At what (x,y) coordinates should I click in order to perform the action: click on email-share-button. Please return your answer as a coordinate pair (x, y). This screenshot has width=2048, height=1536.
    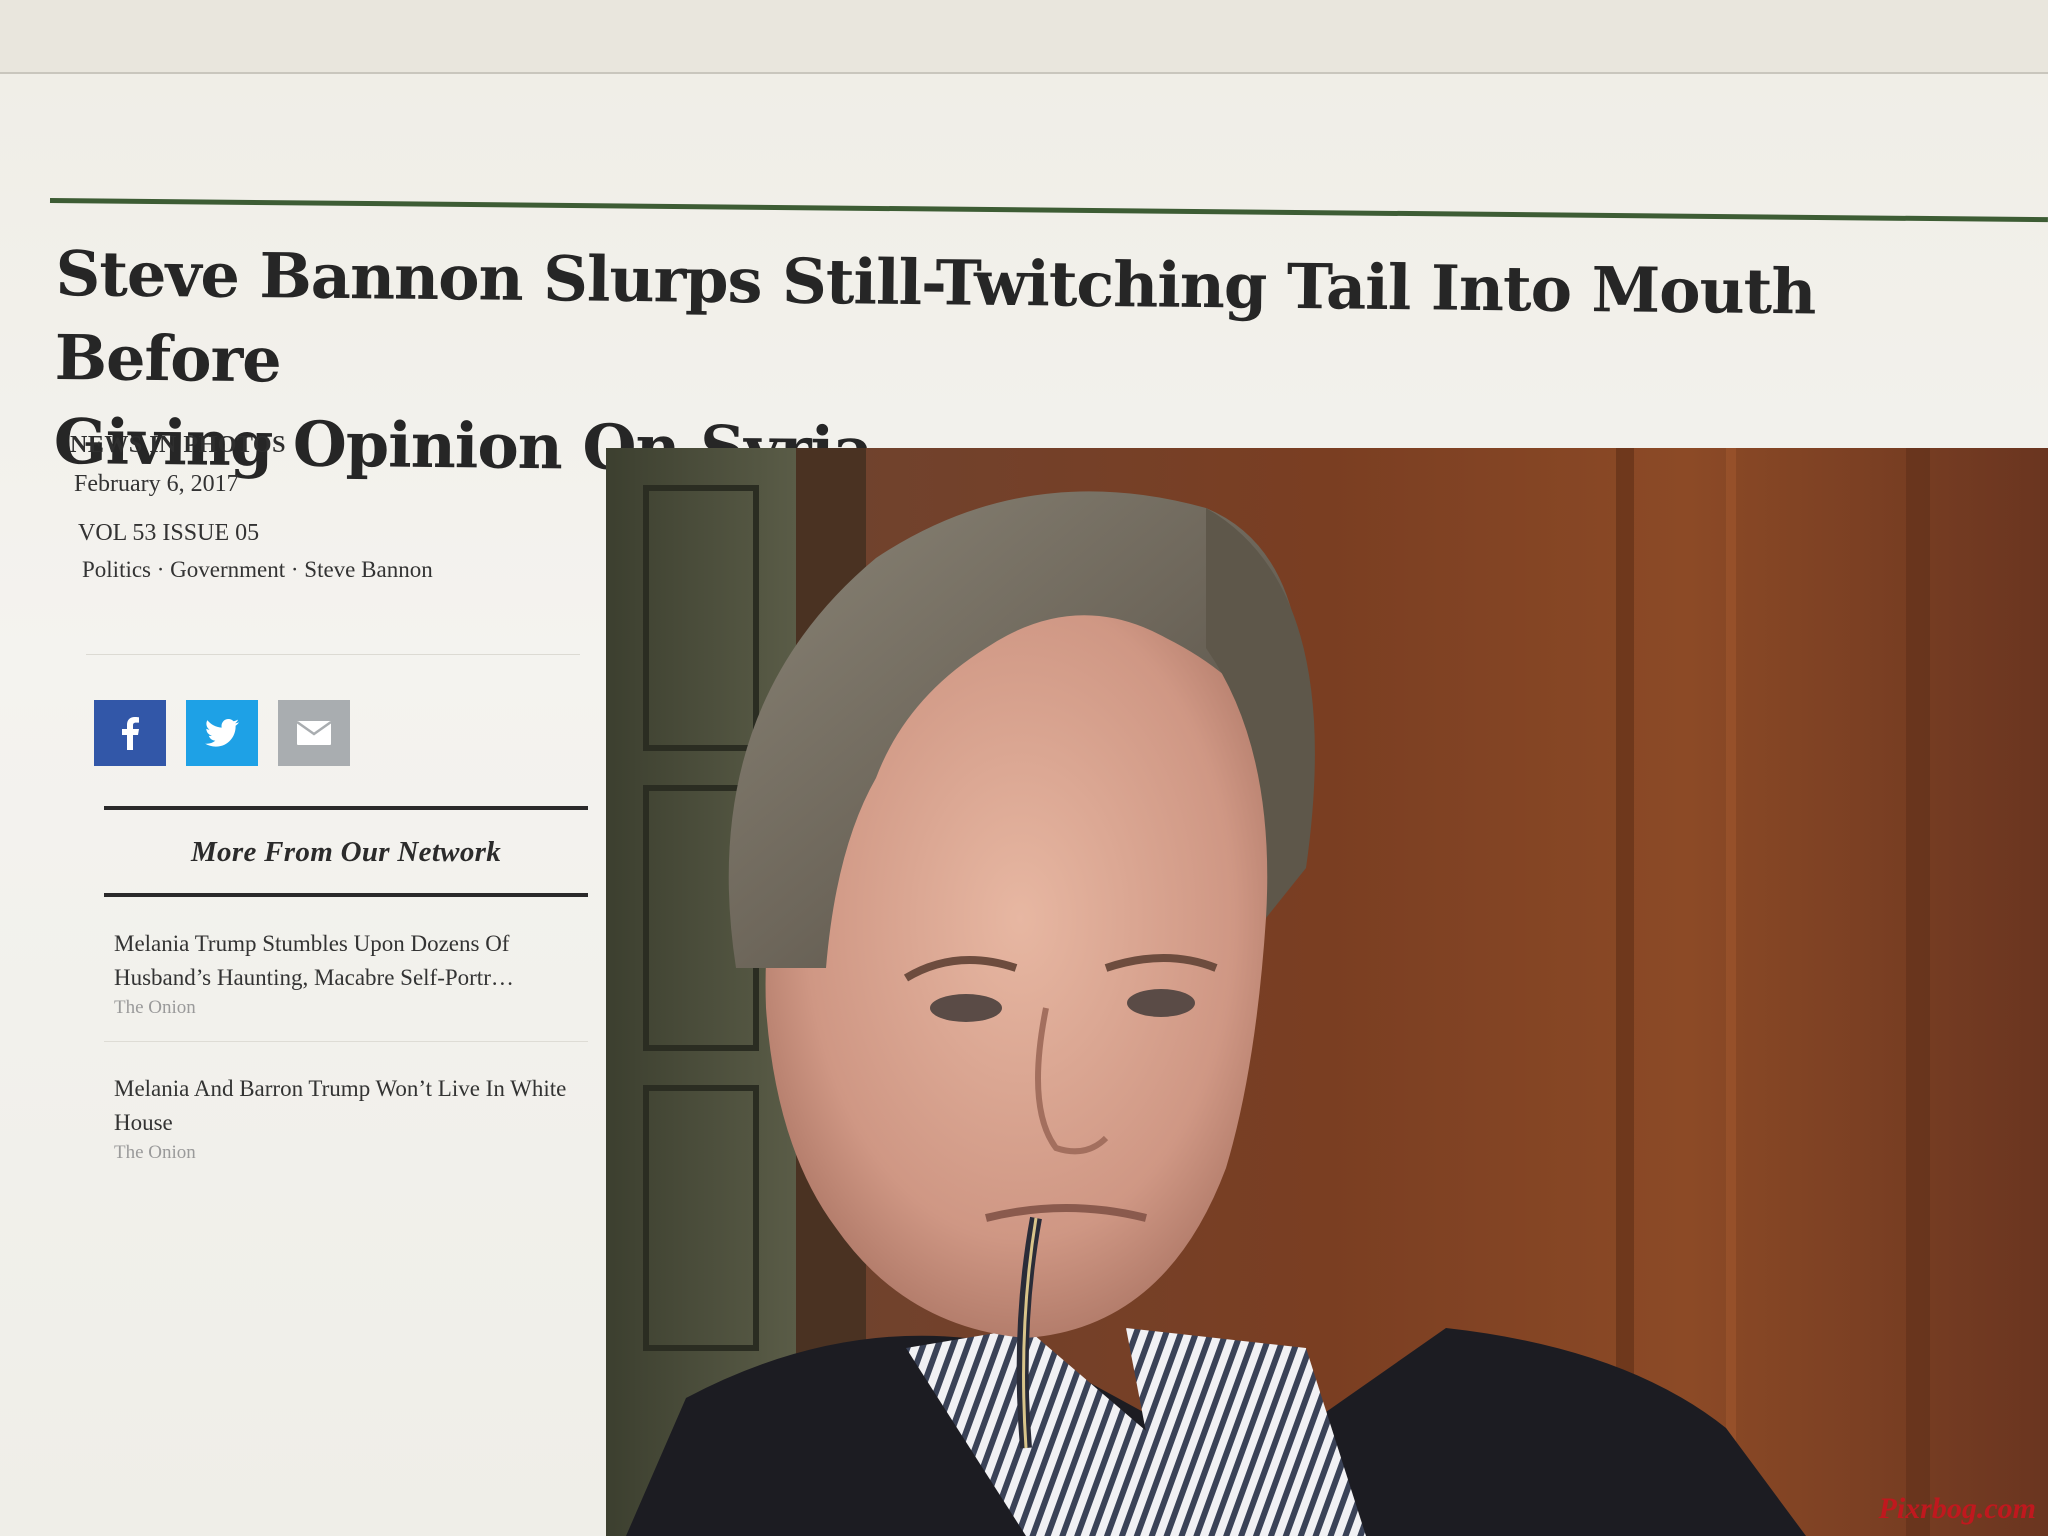
    Looking at the image, I should click on (314, 733).